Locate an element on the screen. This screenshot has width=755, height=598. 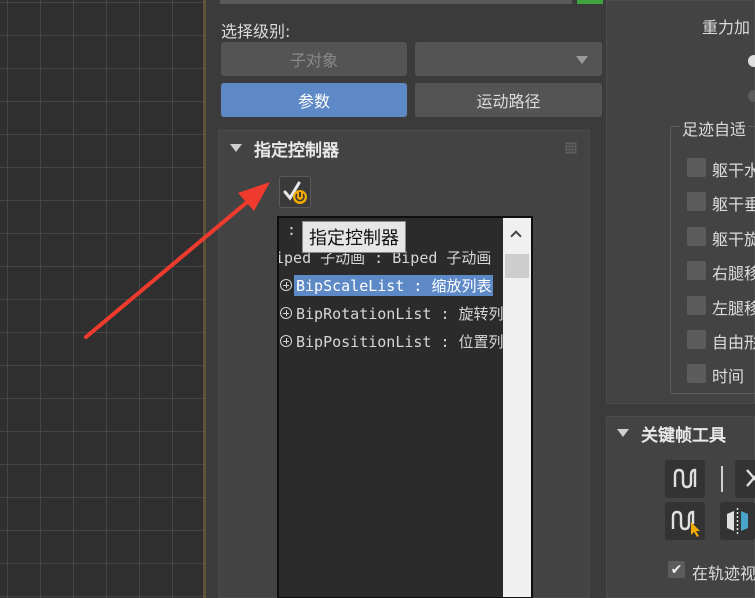
selection-level-label: 选择级别: is located at coordinates (256, 31).